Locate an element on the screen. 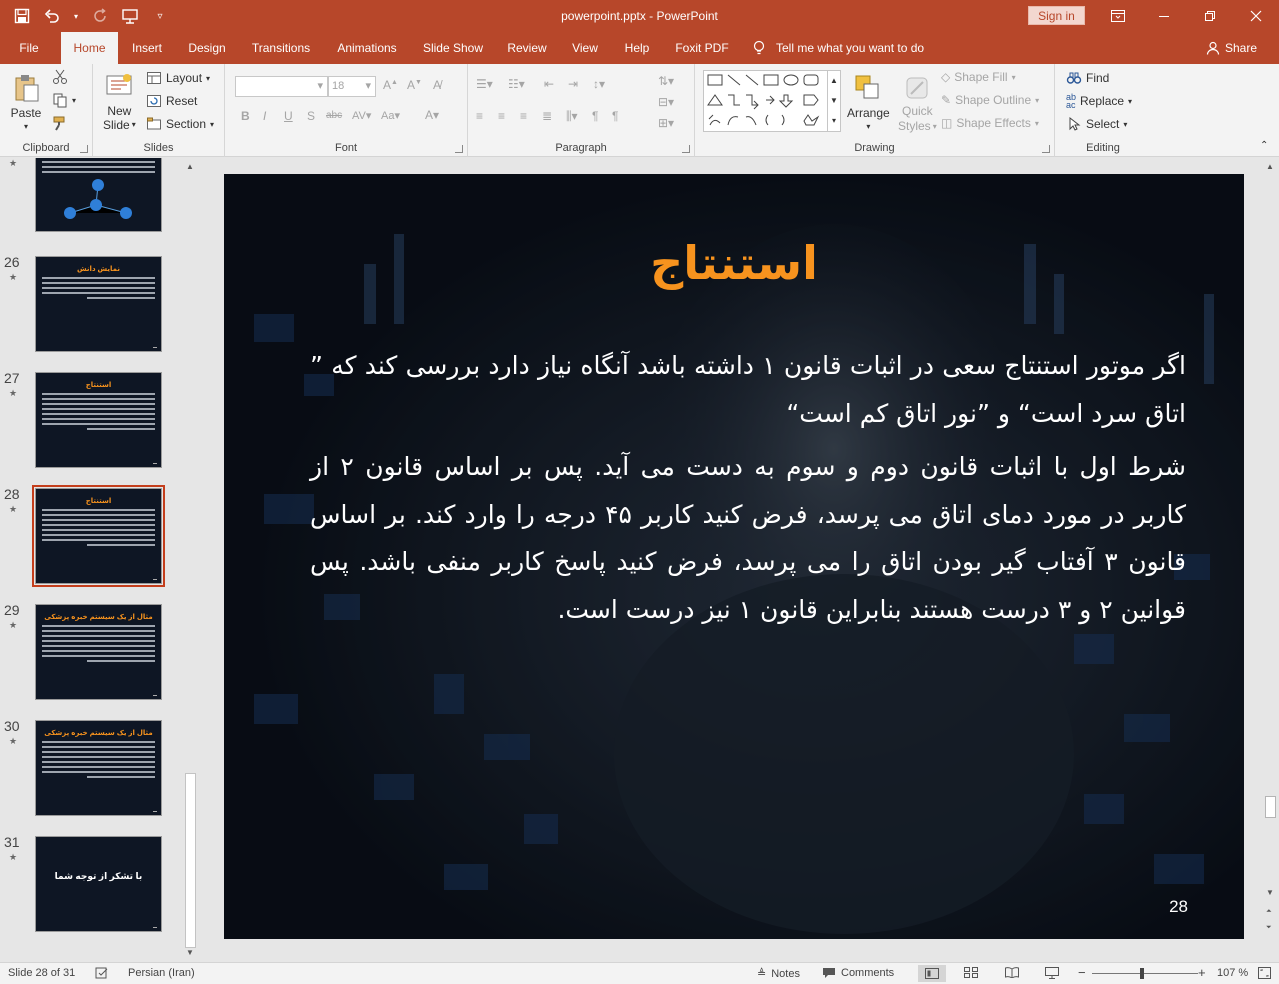 Image resolution: width=1279 pixels, height=984 pixels. shape-effects-button: ◫ Shape Effects ▾ is located at coordinates (990, 123).